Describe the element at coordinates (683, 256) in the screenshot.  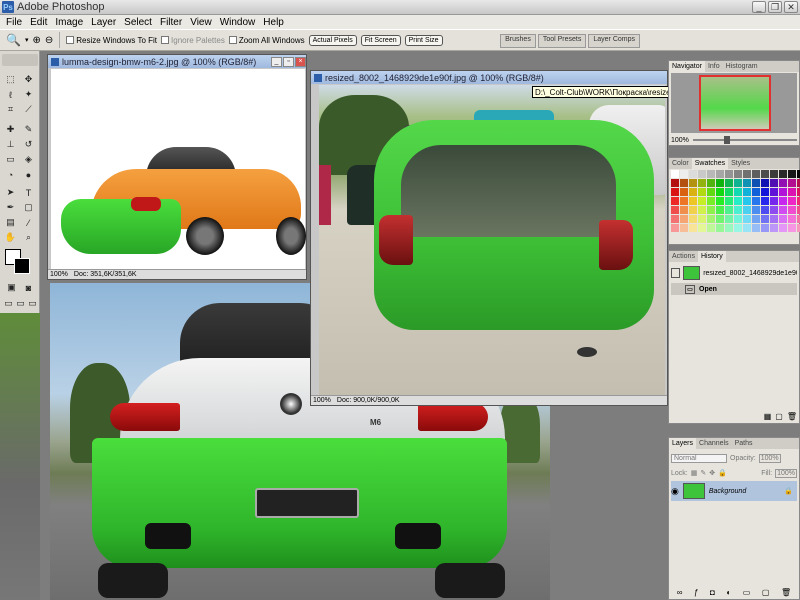
I see `tab-actions: Actions` at that location.